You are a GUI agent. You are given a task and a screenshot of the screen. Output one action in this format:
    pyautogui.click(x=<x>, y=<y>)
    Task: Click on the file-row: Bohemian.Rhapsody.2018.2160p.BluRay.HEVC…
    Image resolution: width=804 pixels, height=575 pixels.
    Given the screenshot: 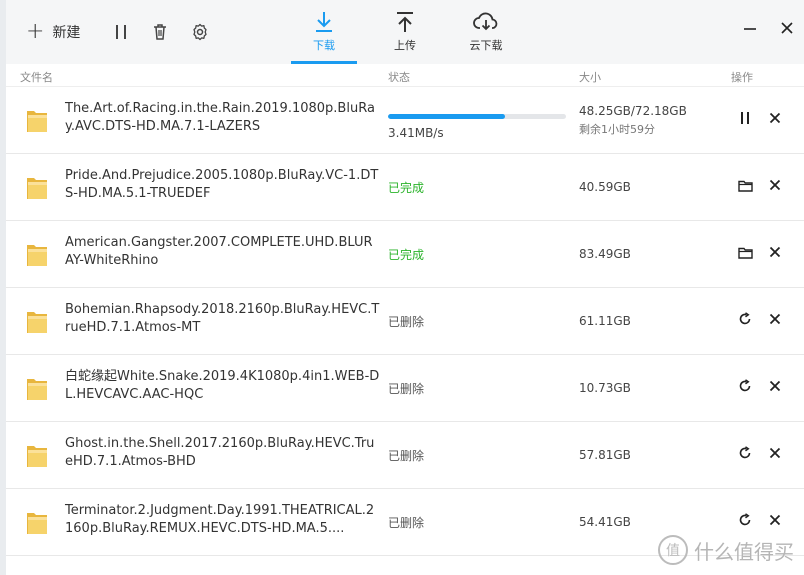 What is the action you would take?
    pyautogui.click(x=405, y=321)
    